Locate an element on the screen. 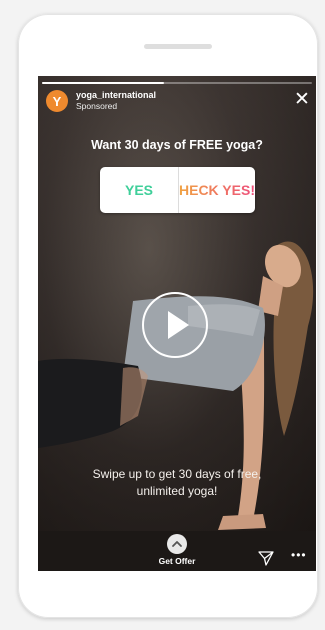 The image size is (325, 630). swipe-up-button is located at coordinates (177, 544).